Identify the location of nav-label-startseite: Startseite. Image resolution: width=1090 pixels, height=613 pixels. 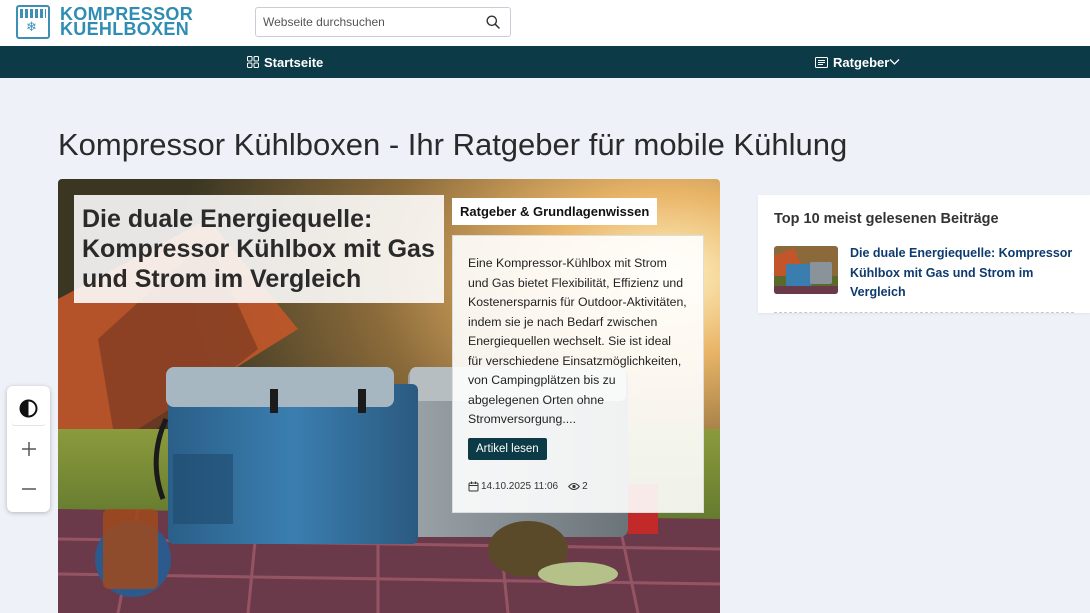
(294, 62).